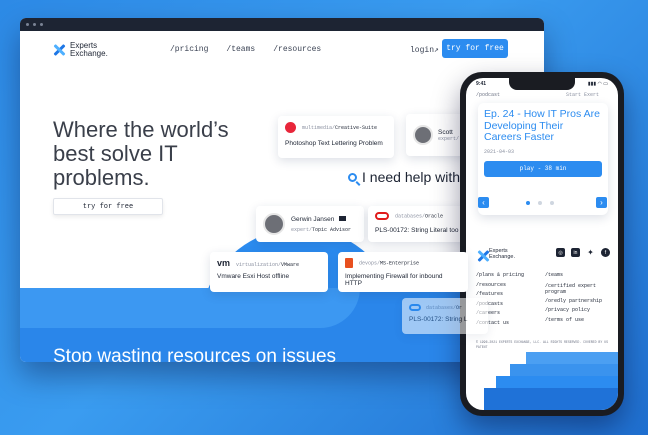 The image size is (648, 435). What do you see at coordinates (370, 263) in the screenshot?
I see `card-category: devops/` at bounding box center [370, 263].